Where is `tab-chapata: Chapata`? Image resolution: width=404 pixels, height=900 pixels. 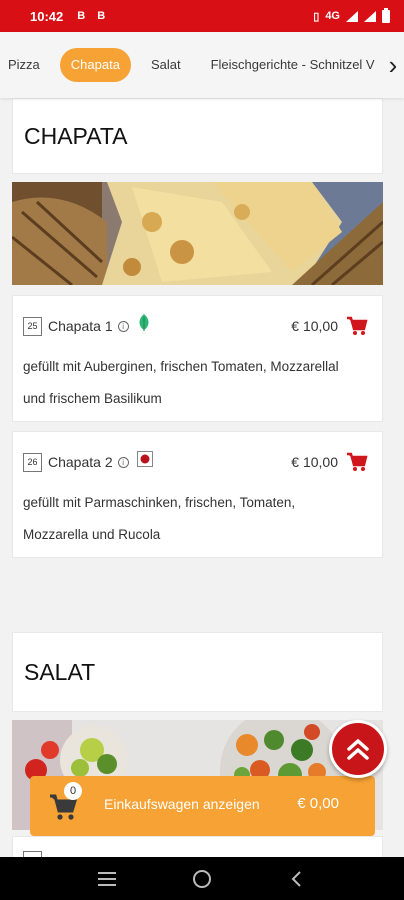 tab-chapata: Chapata is located at coordinates (95, 65).